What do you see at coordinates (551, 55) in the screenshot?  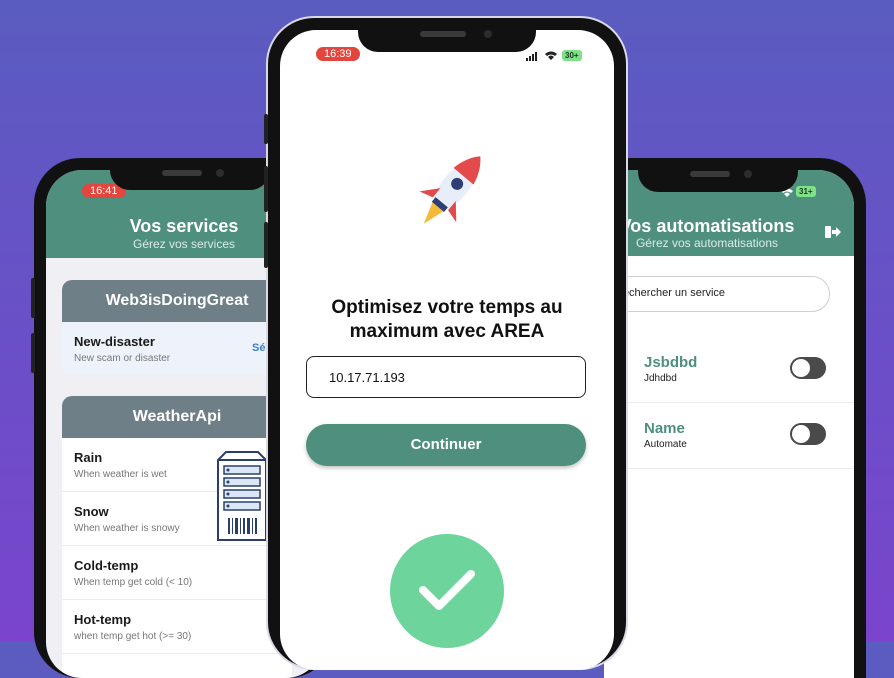 I see `wifi-icon` at bounding box center [551, 55].